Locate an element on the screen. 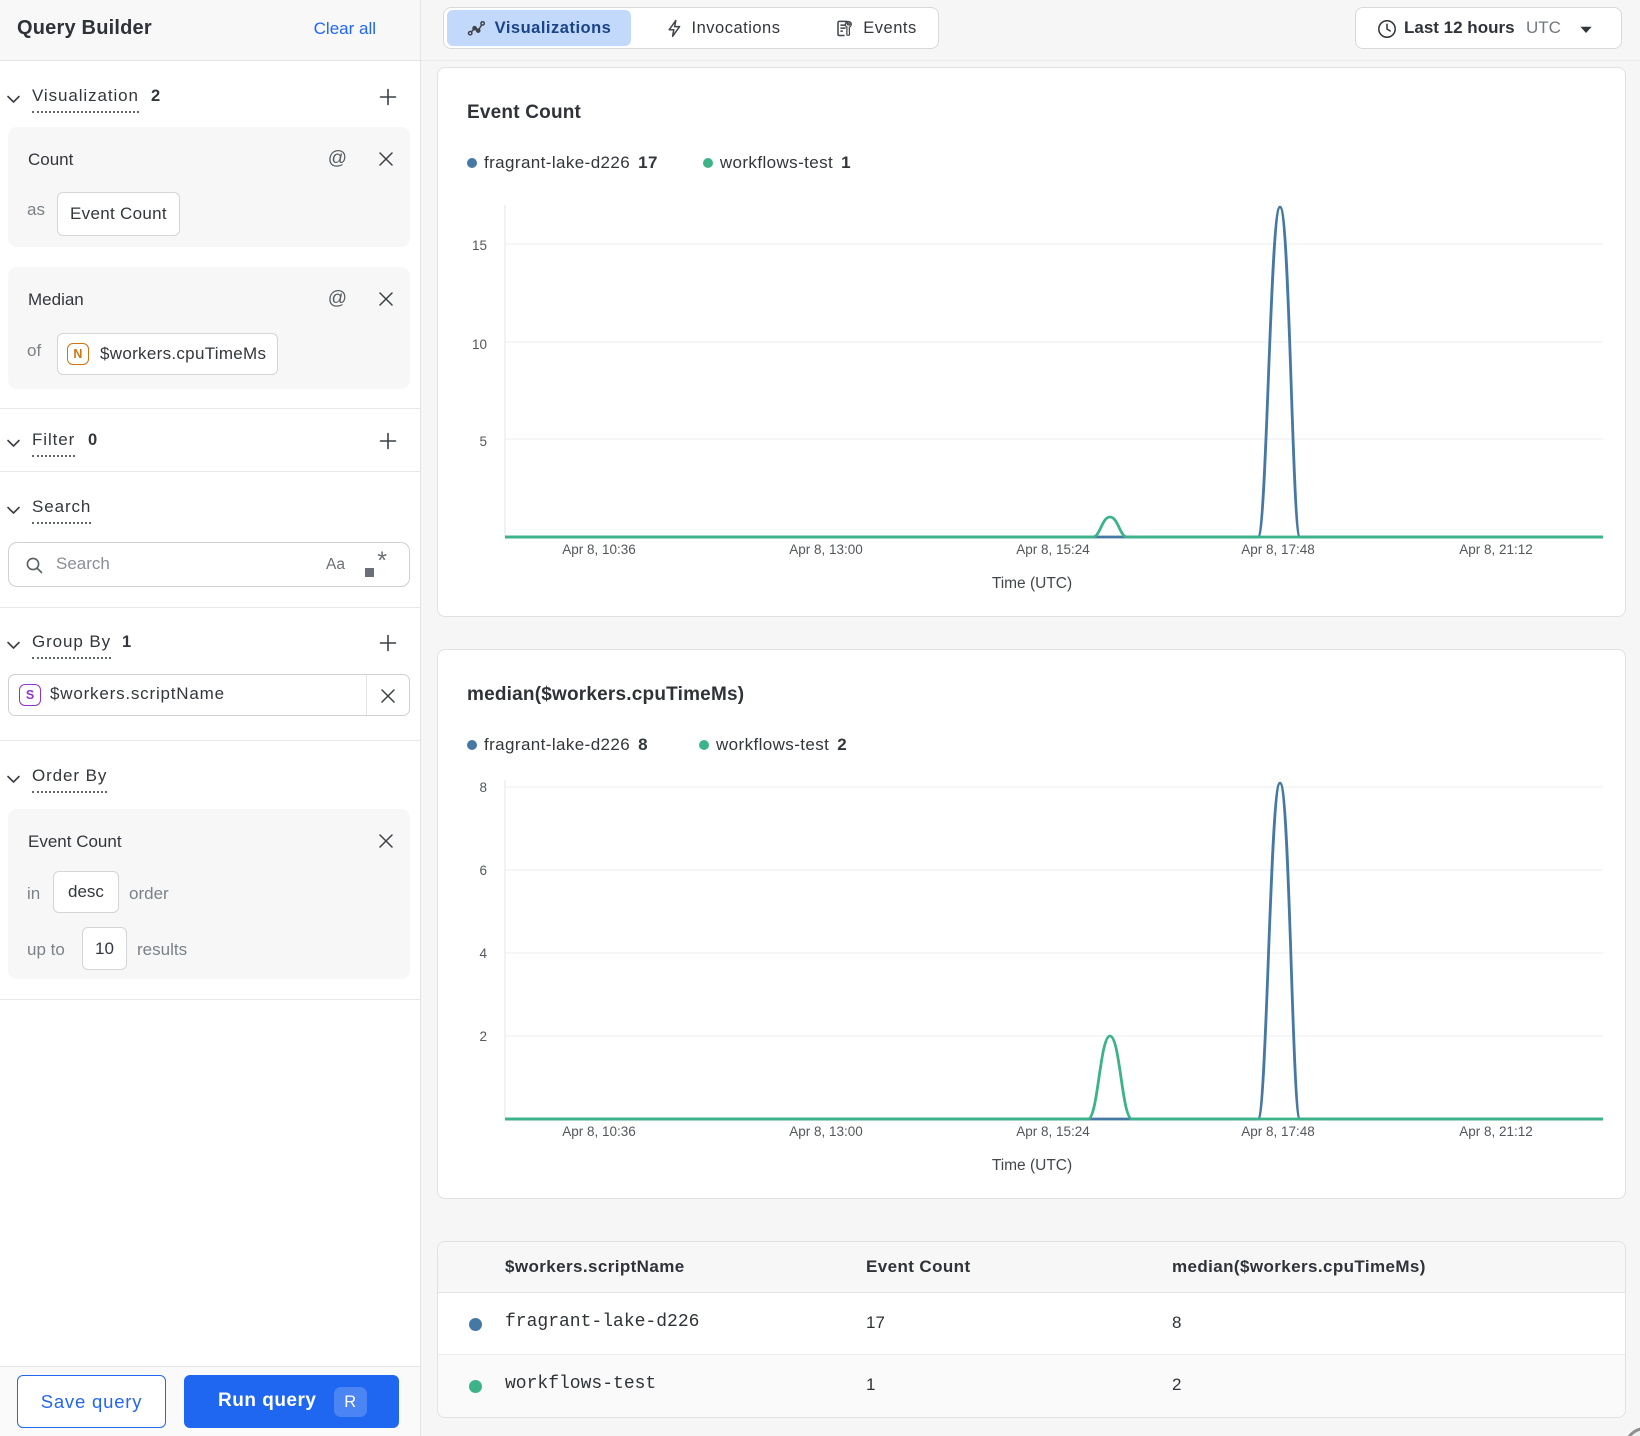 Image resolution: width=1640 pixels, height=1436 pixels. svg-text: 4 is located at coordinates (483, 953).